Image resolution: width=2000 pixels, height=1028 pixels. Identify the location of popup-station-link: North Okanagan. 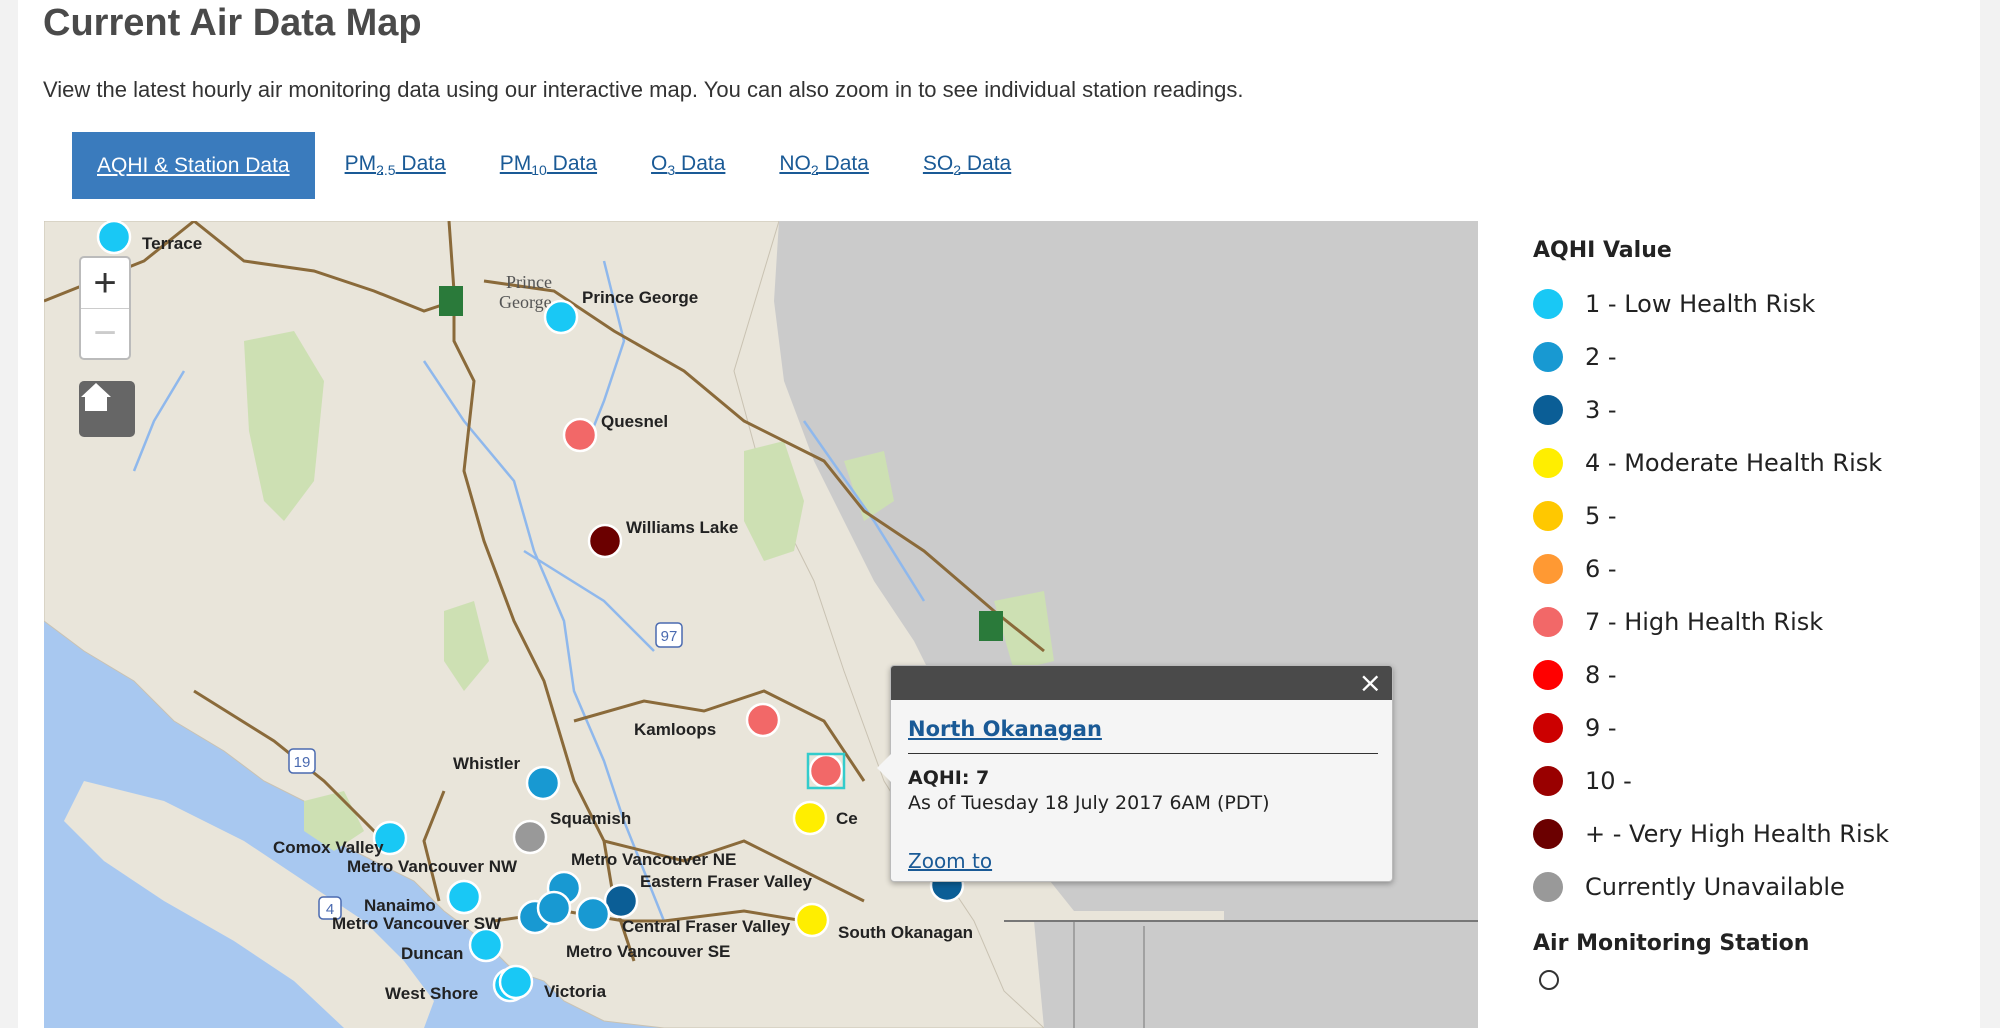
(1005, 729).